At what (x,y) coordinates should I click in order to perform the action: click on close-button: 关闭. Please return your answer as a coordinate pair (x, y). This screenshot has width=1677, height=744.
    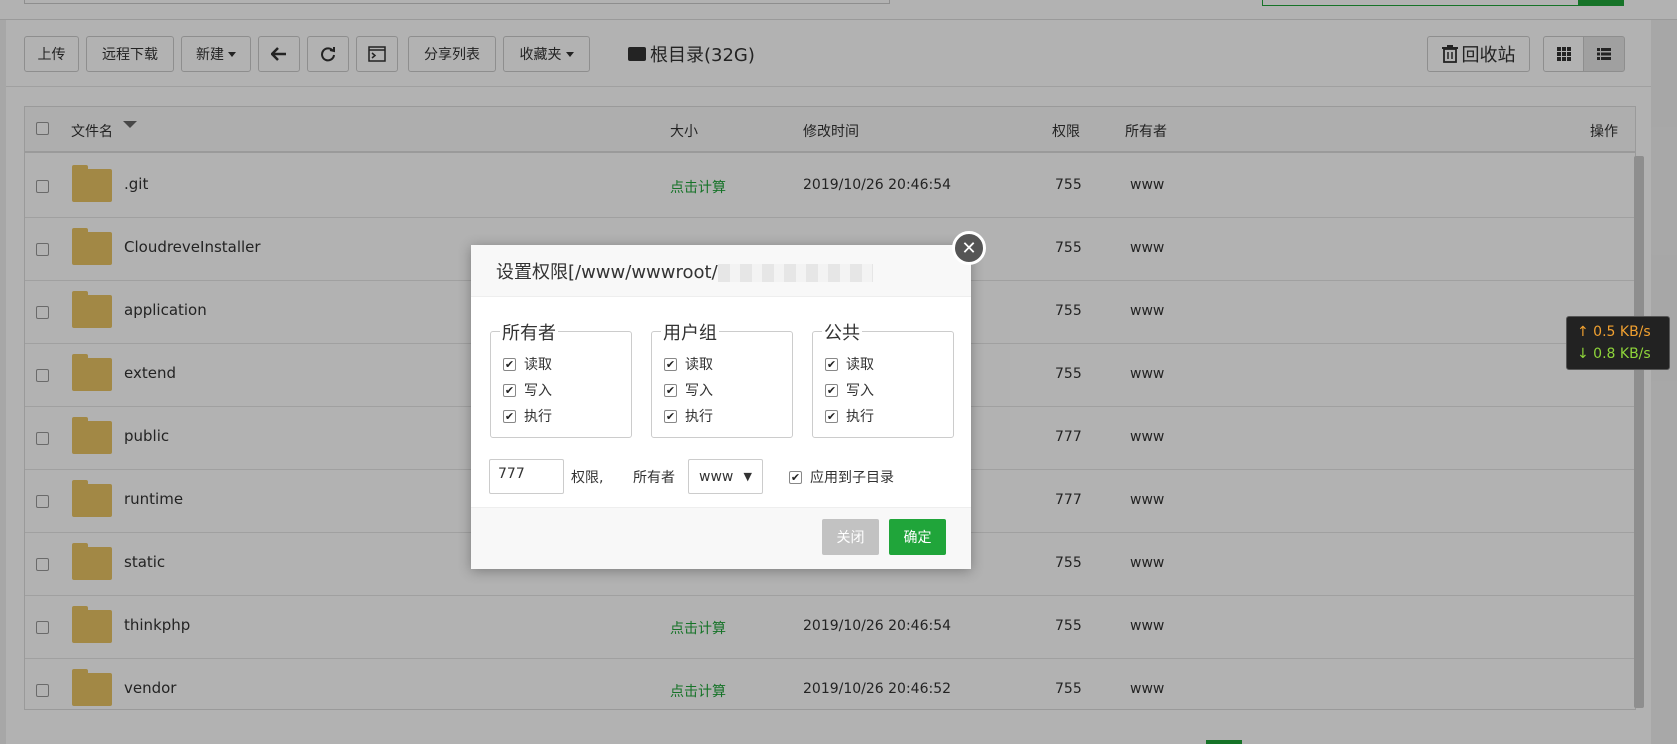
    Looking at the image, I should click on (850, 537).